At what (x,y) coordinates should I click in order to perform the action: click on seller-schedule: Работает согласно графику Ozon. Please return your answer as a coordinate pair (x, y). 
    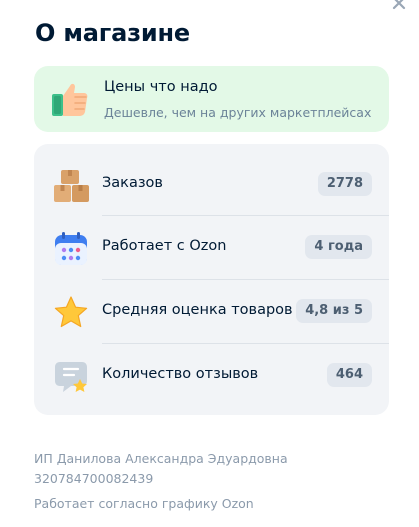
    Looking at the image, I should click on (144, 503).